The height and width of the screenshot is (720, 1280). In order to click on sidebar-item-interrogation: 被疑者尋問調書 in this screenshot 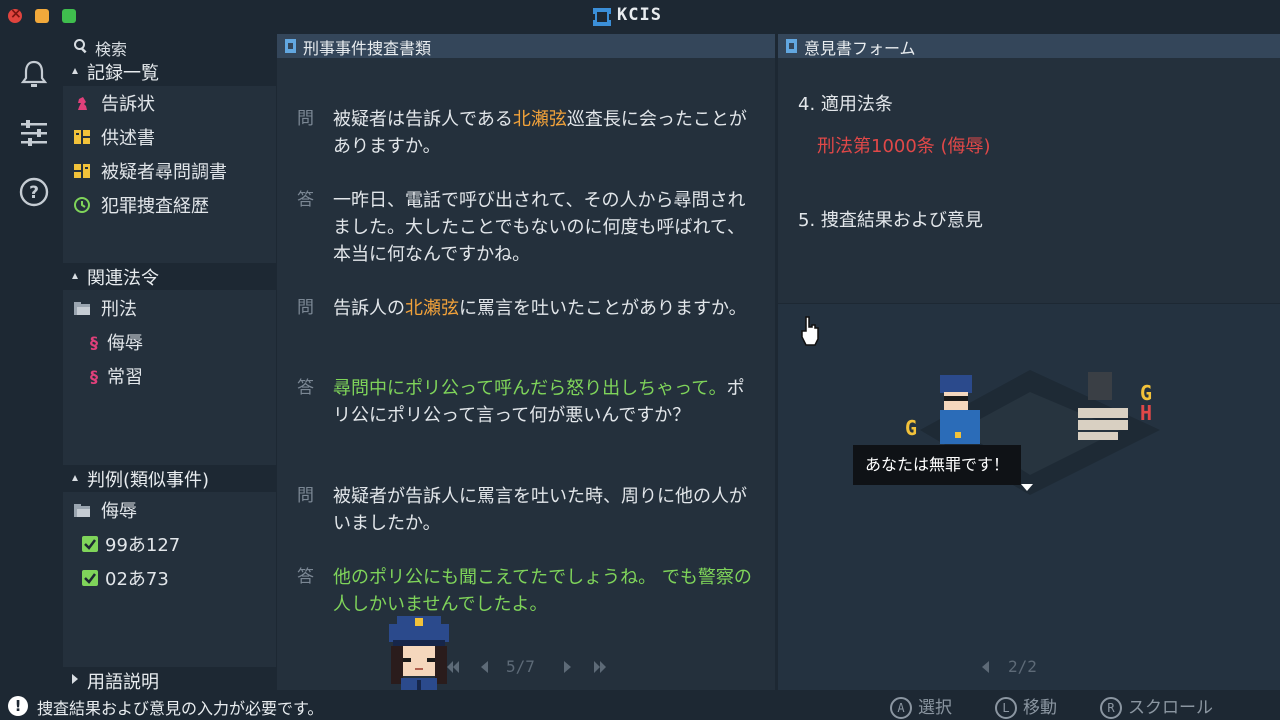, I will do `click(173, 171)`.